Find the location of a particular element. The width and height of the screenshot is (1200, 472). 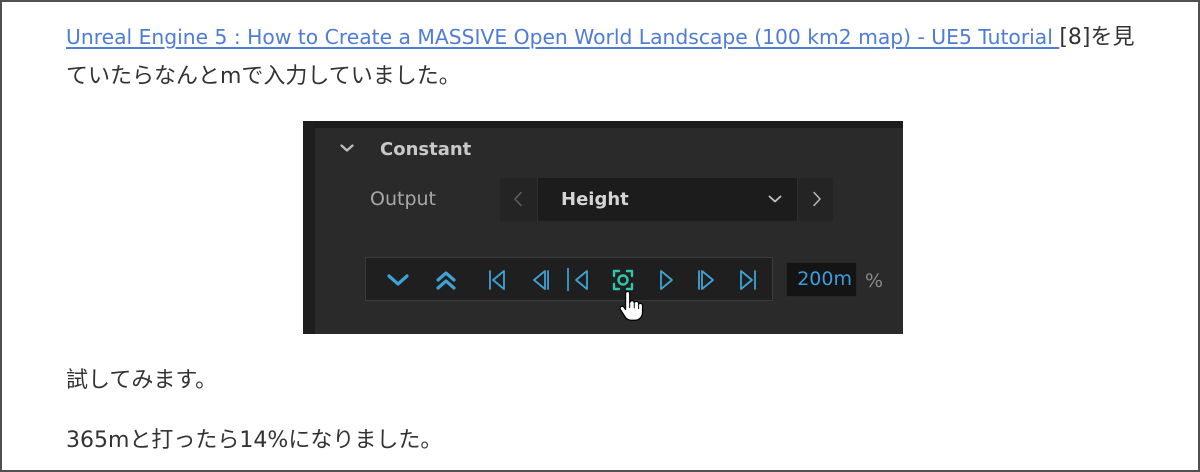

chevron-right-icon is located at coordinates (817, 199).